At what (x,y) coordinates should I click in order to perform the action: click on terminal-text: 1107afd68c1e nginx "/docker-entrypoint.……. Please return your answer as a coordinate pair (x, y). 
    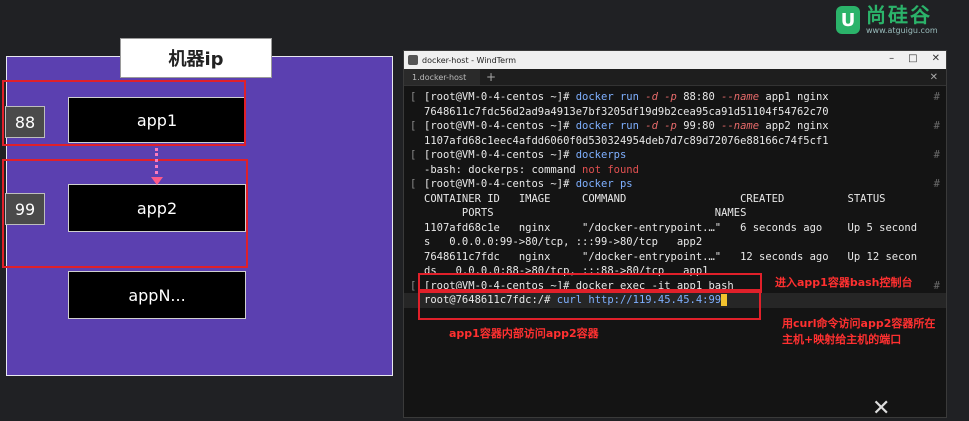
    Looking at the image, I should click on (671, 227).